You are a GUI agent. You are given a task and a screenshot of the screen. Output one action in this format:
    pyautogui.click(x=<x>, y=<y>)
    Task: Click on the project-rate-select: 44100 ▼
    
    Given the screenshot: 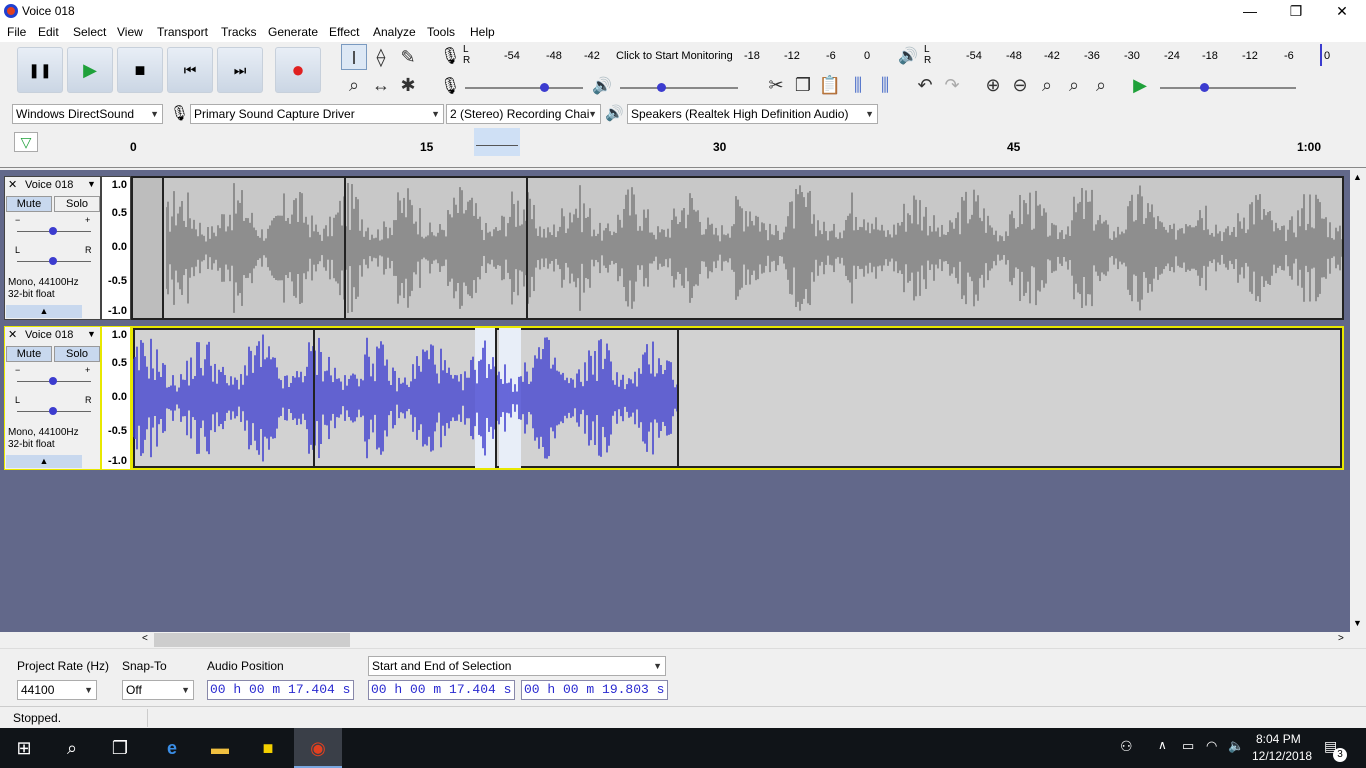 What is the action you would take?
    pyautogui.click(x=57, y=690)
    